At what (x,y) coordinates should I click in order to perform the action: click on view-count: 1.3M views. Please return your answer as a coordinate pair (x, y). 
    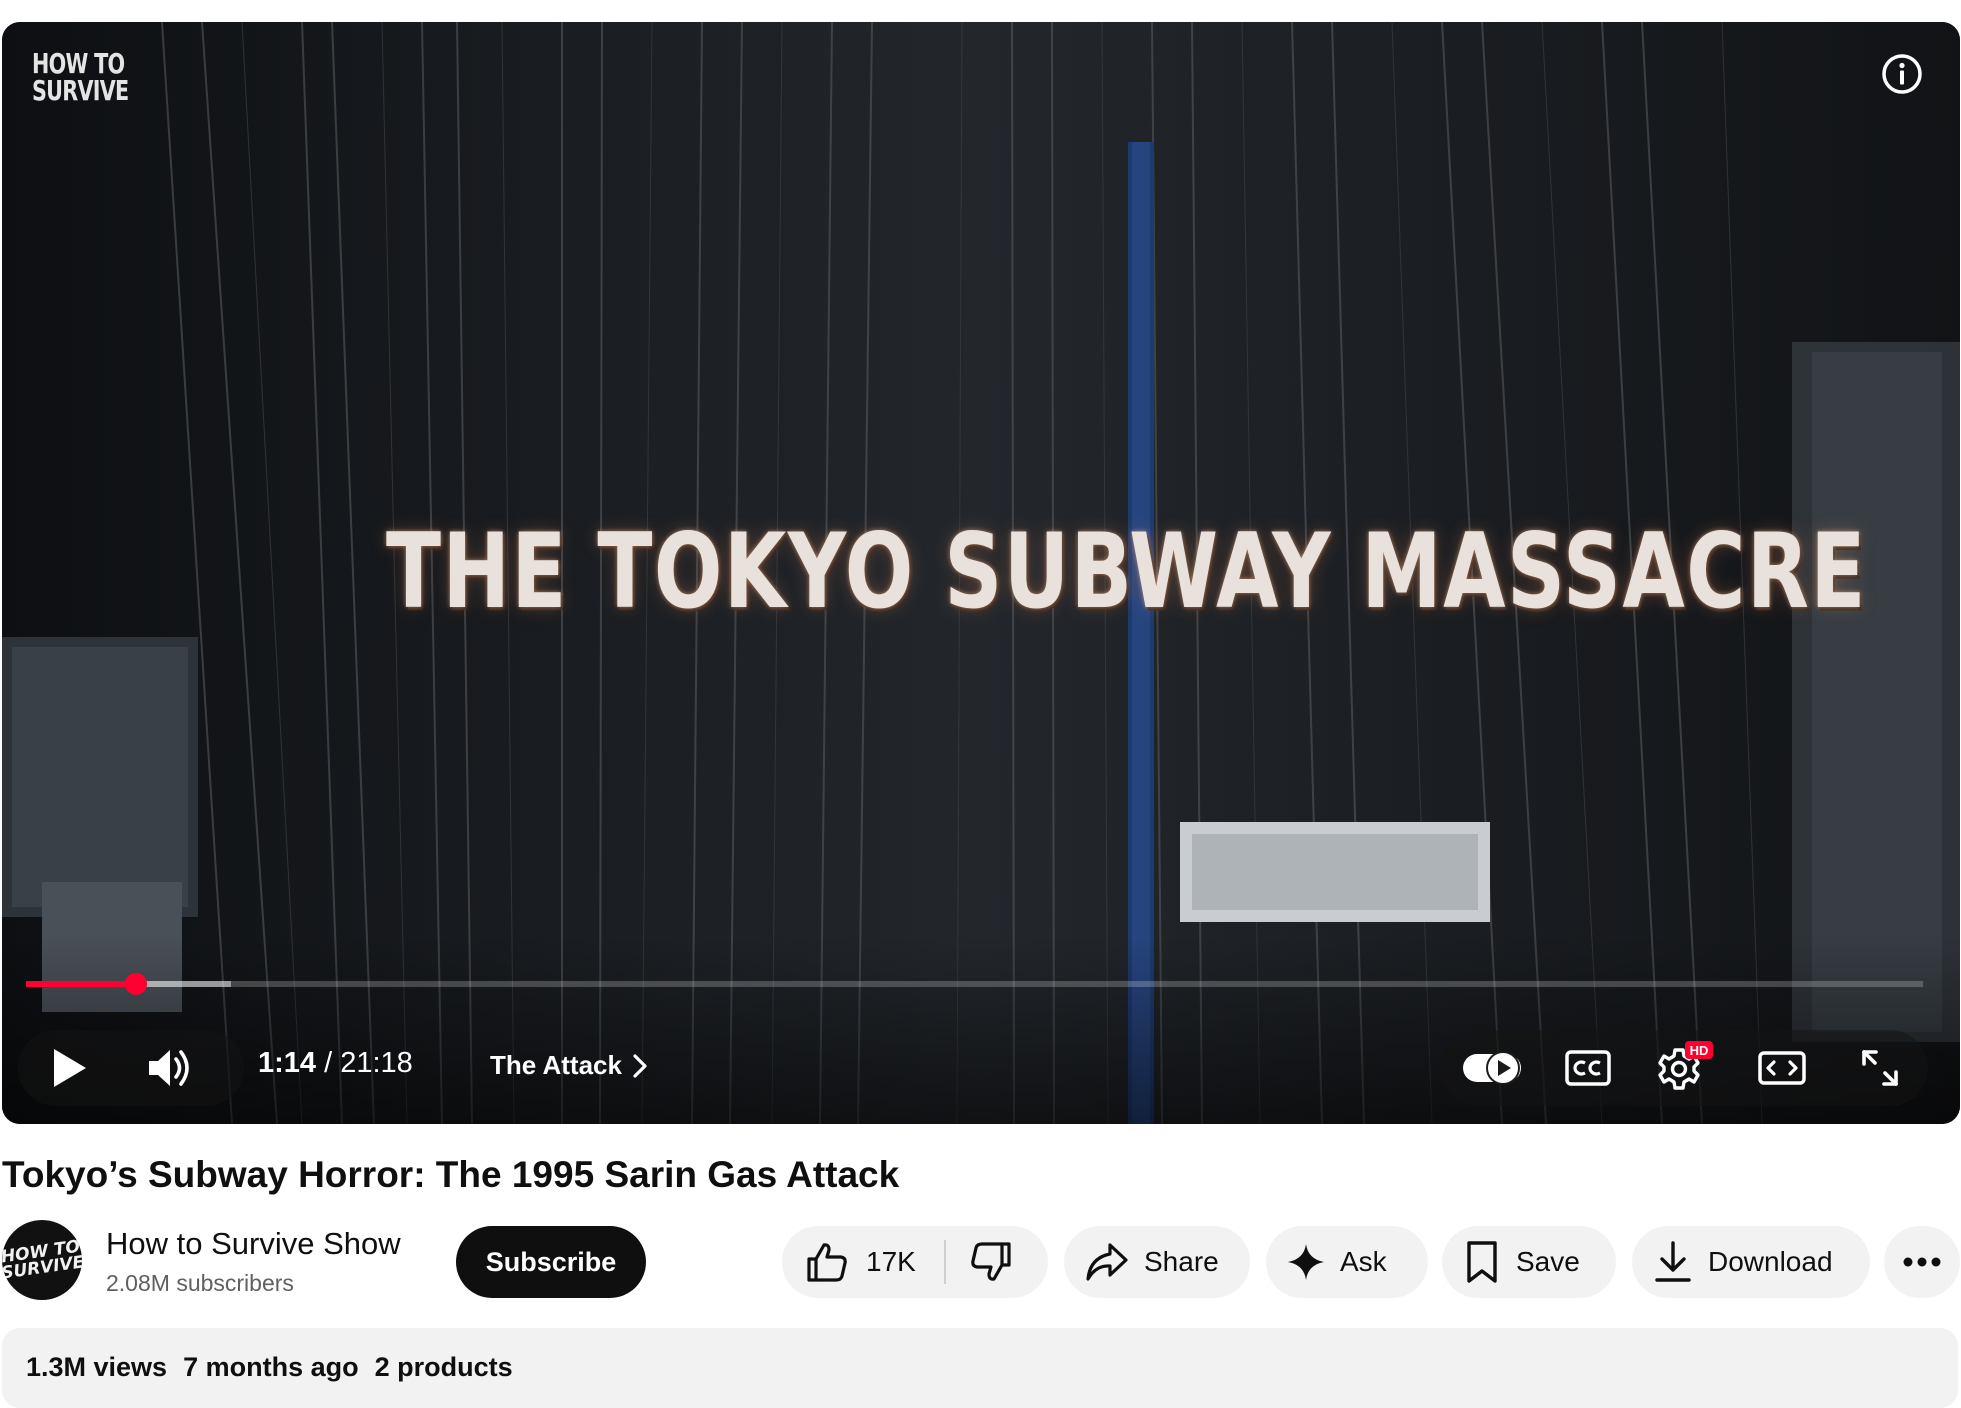
    Looking at the image, I should click on (97, 1367).